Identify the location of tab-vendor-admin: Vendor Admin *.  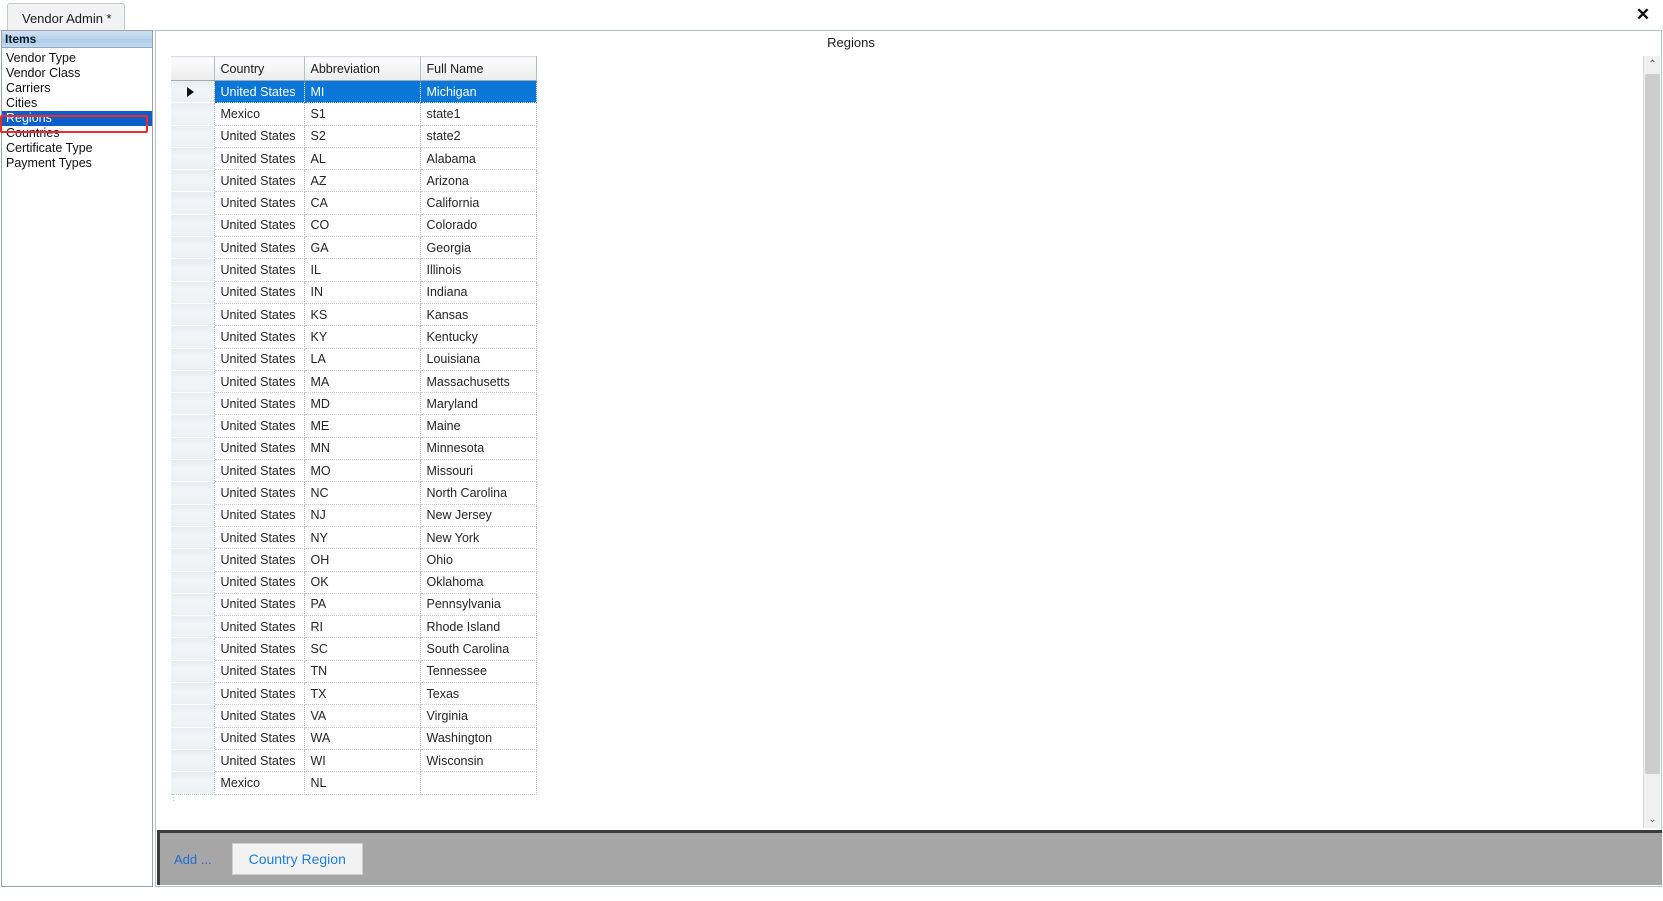
(66, 17).